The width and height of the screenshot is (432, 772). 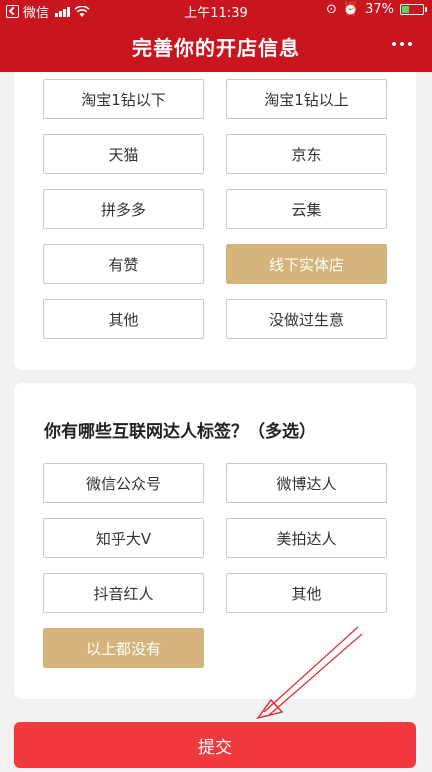 I want to click on option-youzan: 有赞, so click(x=123, y=264).